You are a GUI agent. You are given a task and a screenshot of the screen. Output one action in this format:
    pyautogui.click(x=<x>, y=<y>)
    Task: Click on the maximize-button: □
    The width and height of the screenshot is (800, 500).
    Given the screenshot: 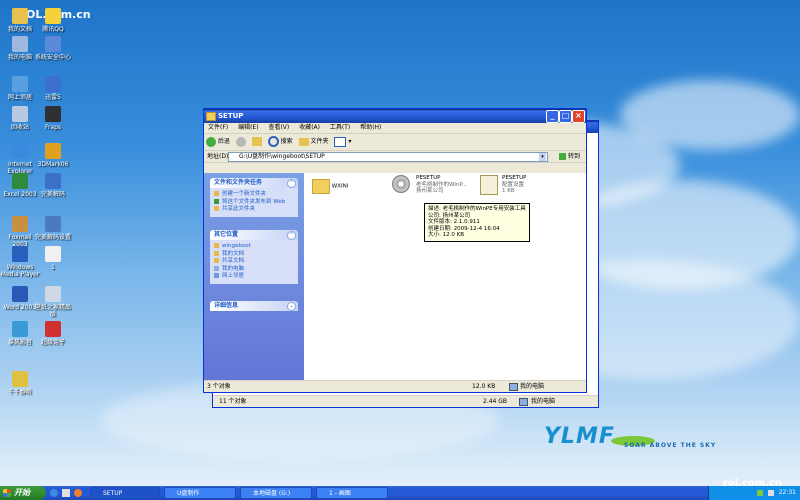 What is the action you would take?
    pyautogui.click(x=565, y=116)
    